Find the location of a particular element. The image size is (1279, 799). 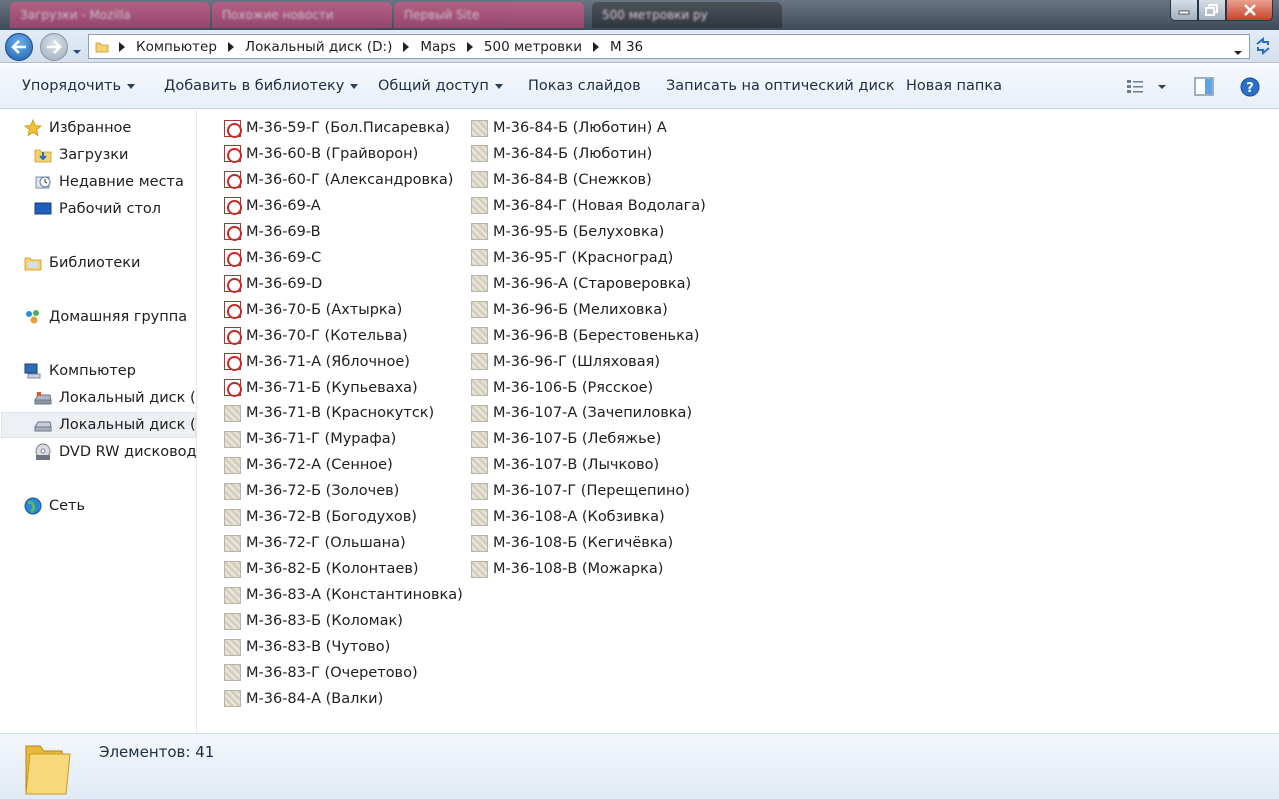

back-button is located at coordinates (19, 47).